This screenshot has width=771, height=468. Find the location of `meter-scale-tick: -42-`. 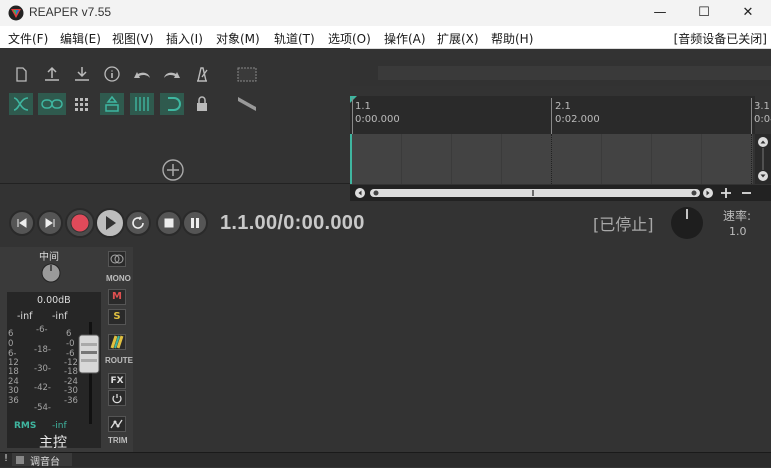

meter-scale-tick: -42- is located at coordinates (42, 388).